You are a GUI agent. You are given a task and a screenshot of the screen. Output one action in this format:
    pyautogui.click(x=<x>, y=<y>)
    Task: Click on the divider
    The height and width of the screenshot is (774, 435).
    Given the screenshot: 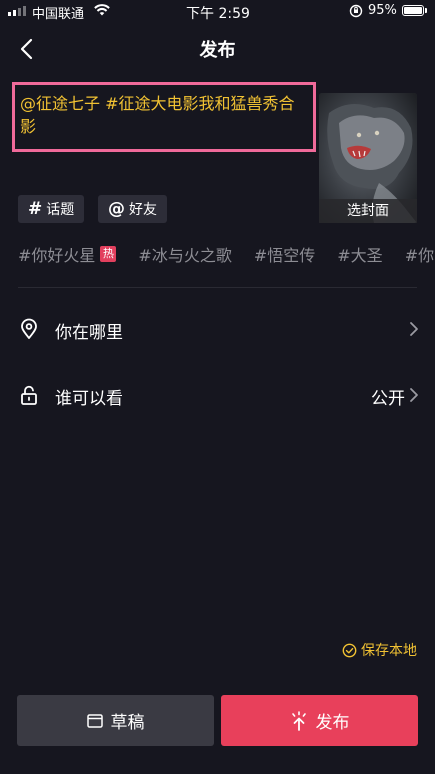 What is the action you would take?
    pyautogui.click(x=217, y=287)
    